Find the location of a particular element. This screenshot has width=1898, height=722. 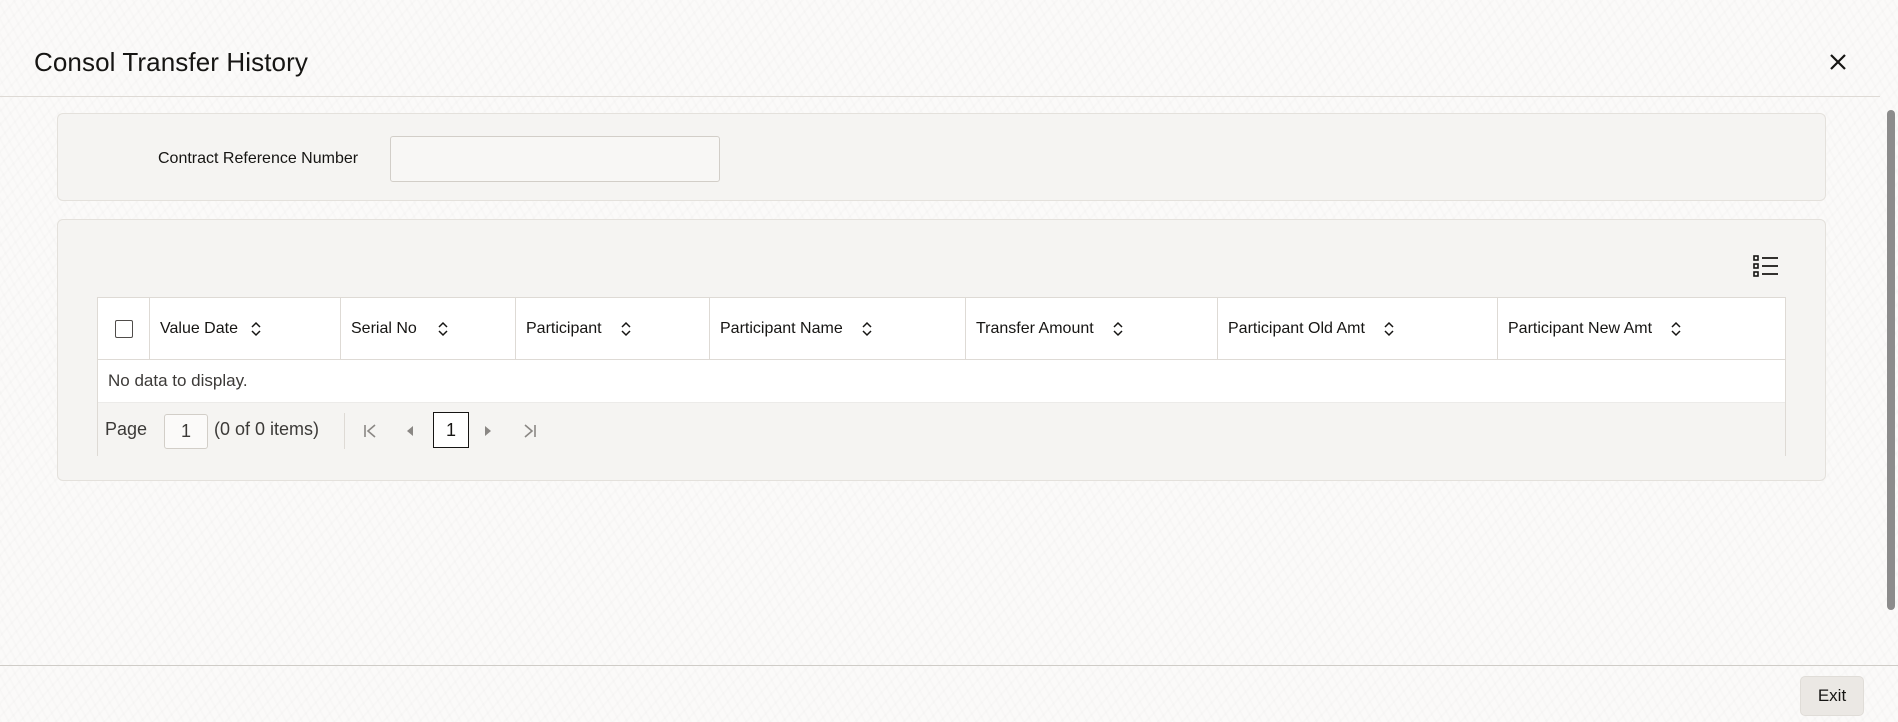

next-page-icon is located at coordinates (488, 431).